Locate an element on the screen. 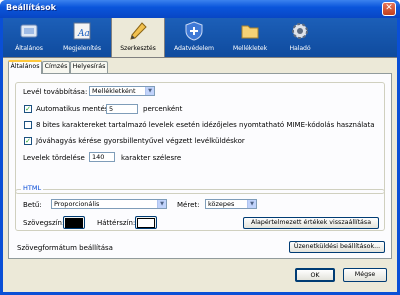 The width and height of the screenshot is (400, 295). confirm-send-checkbox: ✓ is located at coordinates (28, 141).